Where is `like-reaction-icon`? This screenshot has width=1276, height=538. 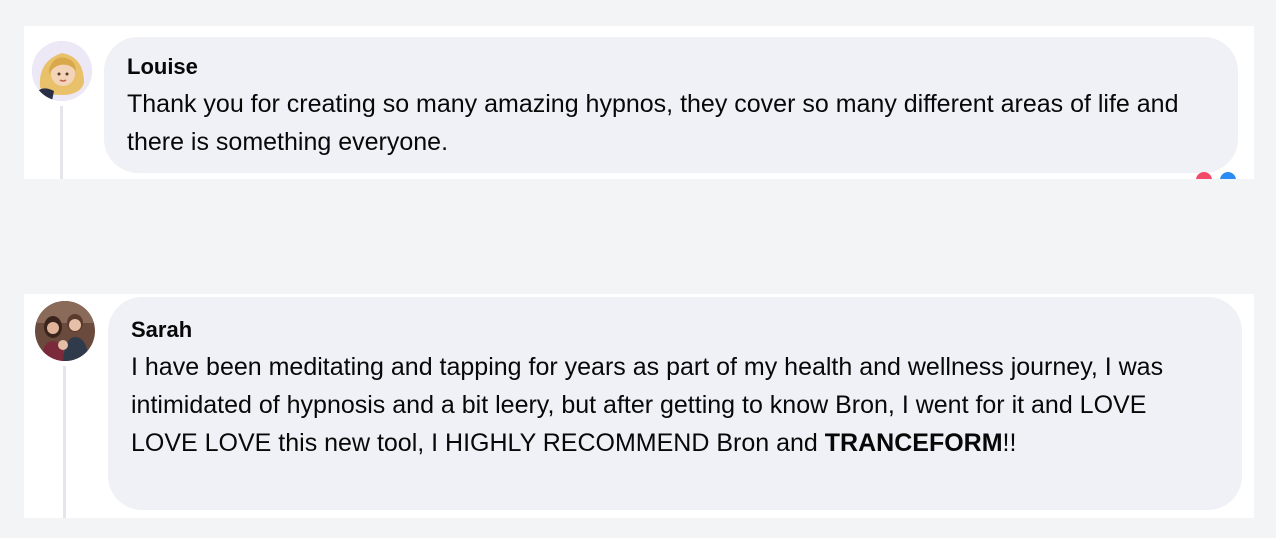 like-reaction-icon is located at coordinates (1228, 175).